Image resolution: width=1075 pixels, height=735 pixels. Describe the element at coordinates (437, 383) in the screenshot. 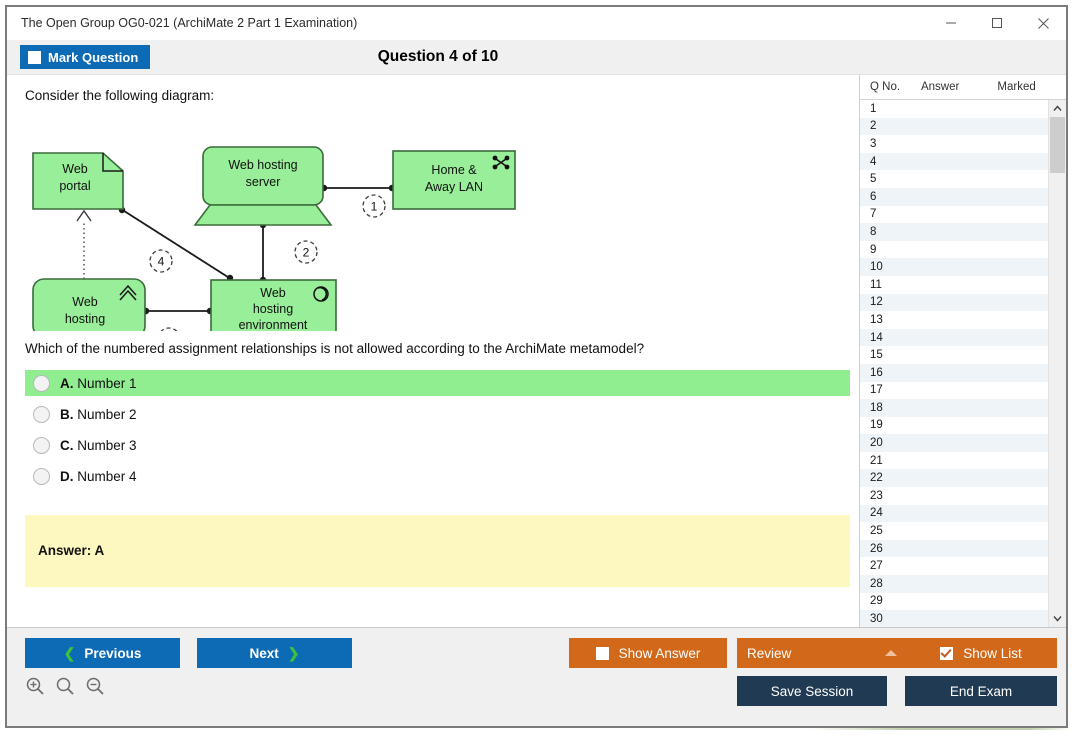

I see `answer-option-a: A. Number 1` at that location.